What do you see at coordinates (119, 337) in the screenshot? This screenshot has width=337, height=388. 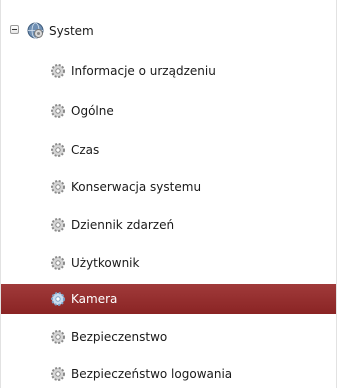 I see `tree-item-label: Bezpieczenstwo` at bounding box center [119, 337].